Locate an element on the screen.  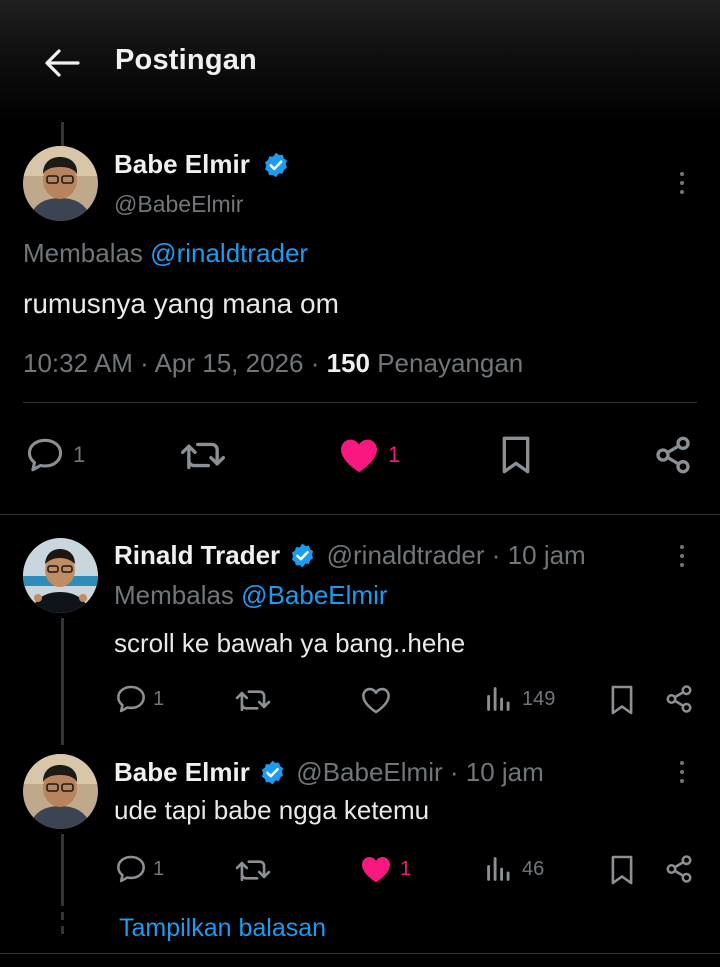
post-meta: 10:32 AM · Apr 15, 2026 · 150 Penayangan is located at coordinates (273, 363).